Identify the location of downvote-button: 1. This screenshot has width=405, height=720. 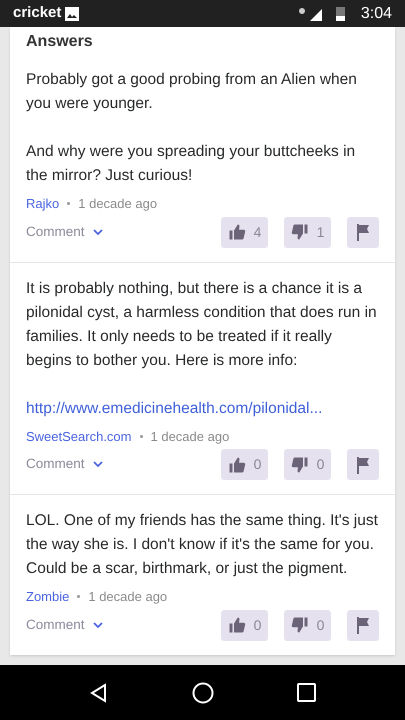
(307, 232).